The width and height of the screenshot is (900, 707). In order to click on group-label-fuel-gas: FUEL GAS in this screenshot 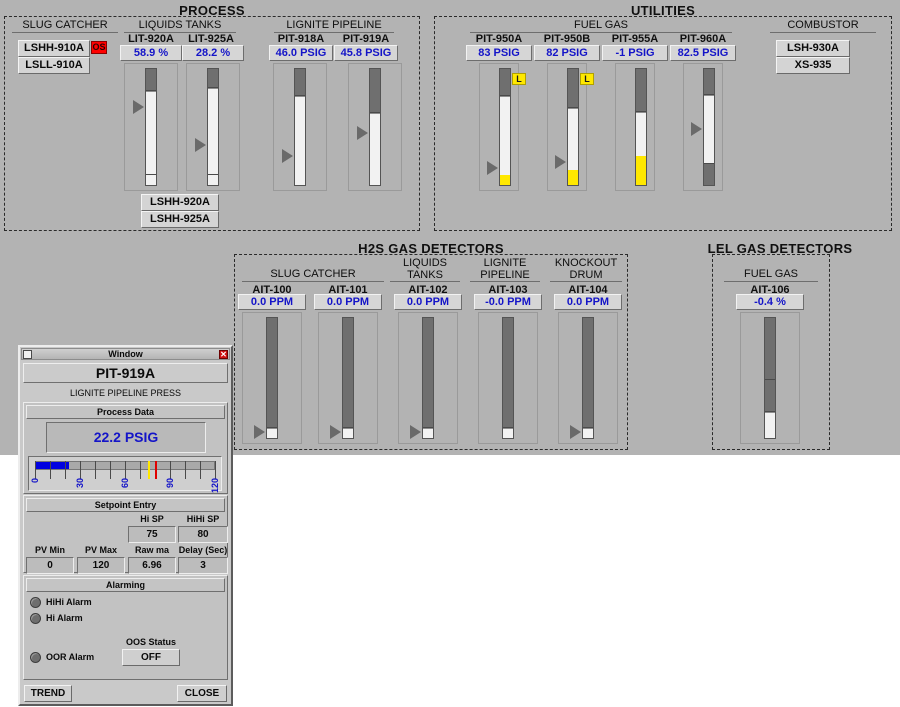, I will do `click(601, 25)`.